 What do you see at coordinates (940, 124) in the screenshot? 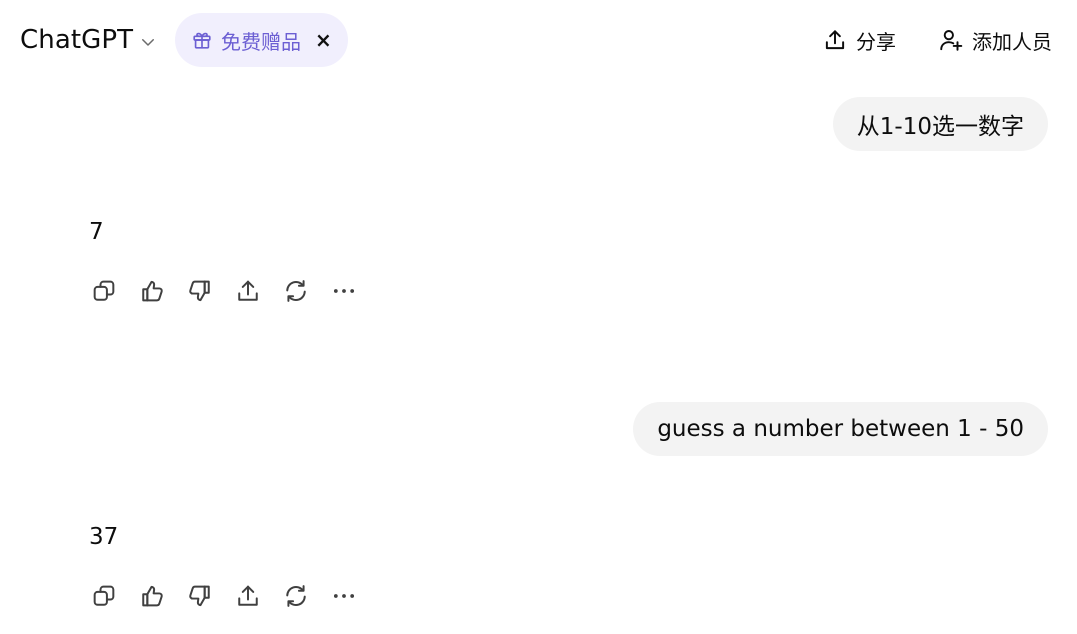
I see `user-message: 从1-10选一数字` at bounding box center [940, 124].